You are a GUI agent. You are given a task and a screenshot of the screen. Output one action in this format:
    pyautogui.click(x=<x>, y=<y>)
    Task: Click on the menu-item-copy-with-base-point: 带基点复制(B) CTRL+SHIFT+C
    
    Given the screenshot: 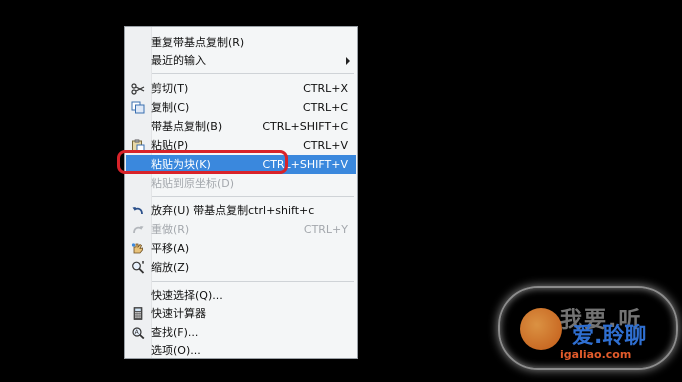 What is the action you would take?
    pyautogui.click(x=241, y=126)
    